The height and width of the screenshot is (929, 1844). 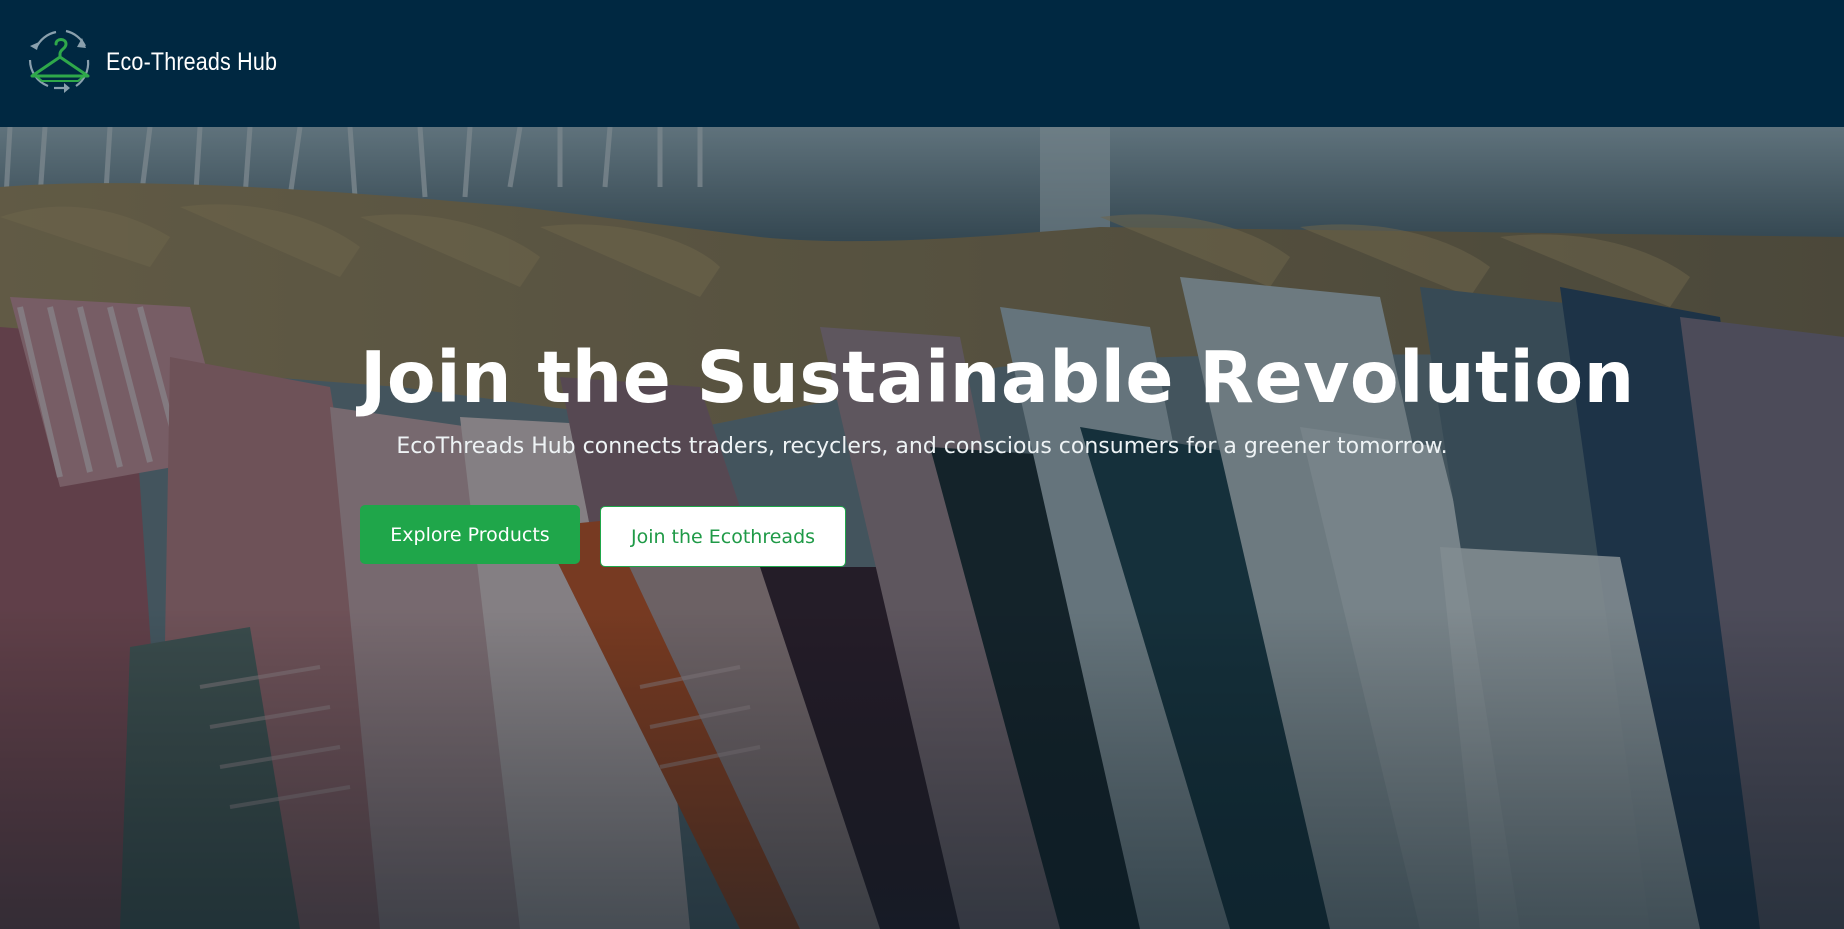 What do you see at coordinates (997, 377) in the screenshot?
I see `hero-title: Join the Sustainable Revolution` at bounding box center [997, 377].